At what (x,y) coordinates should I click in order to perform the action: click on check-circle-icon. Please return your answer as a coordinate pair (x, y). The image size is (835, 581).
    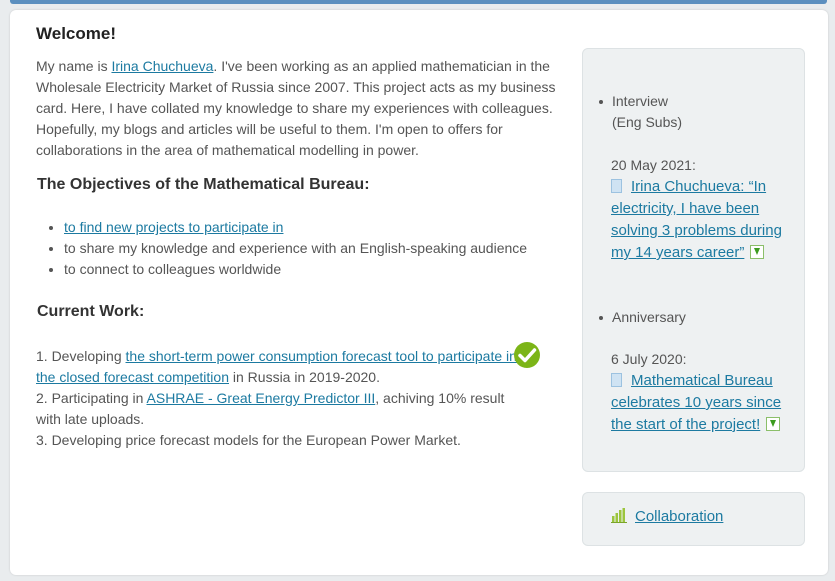
    Looking at the image, I should click on (527, 355).